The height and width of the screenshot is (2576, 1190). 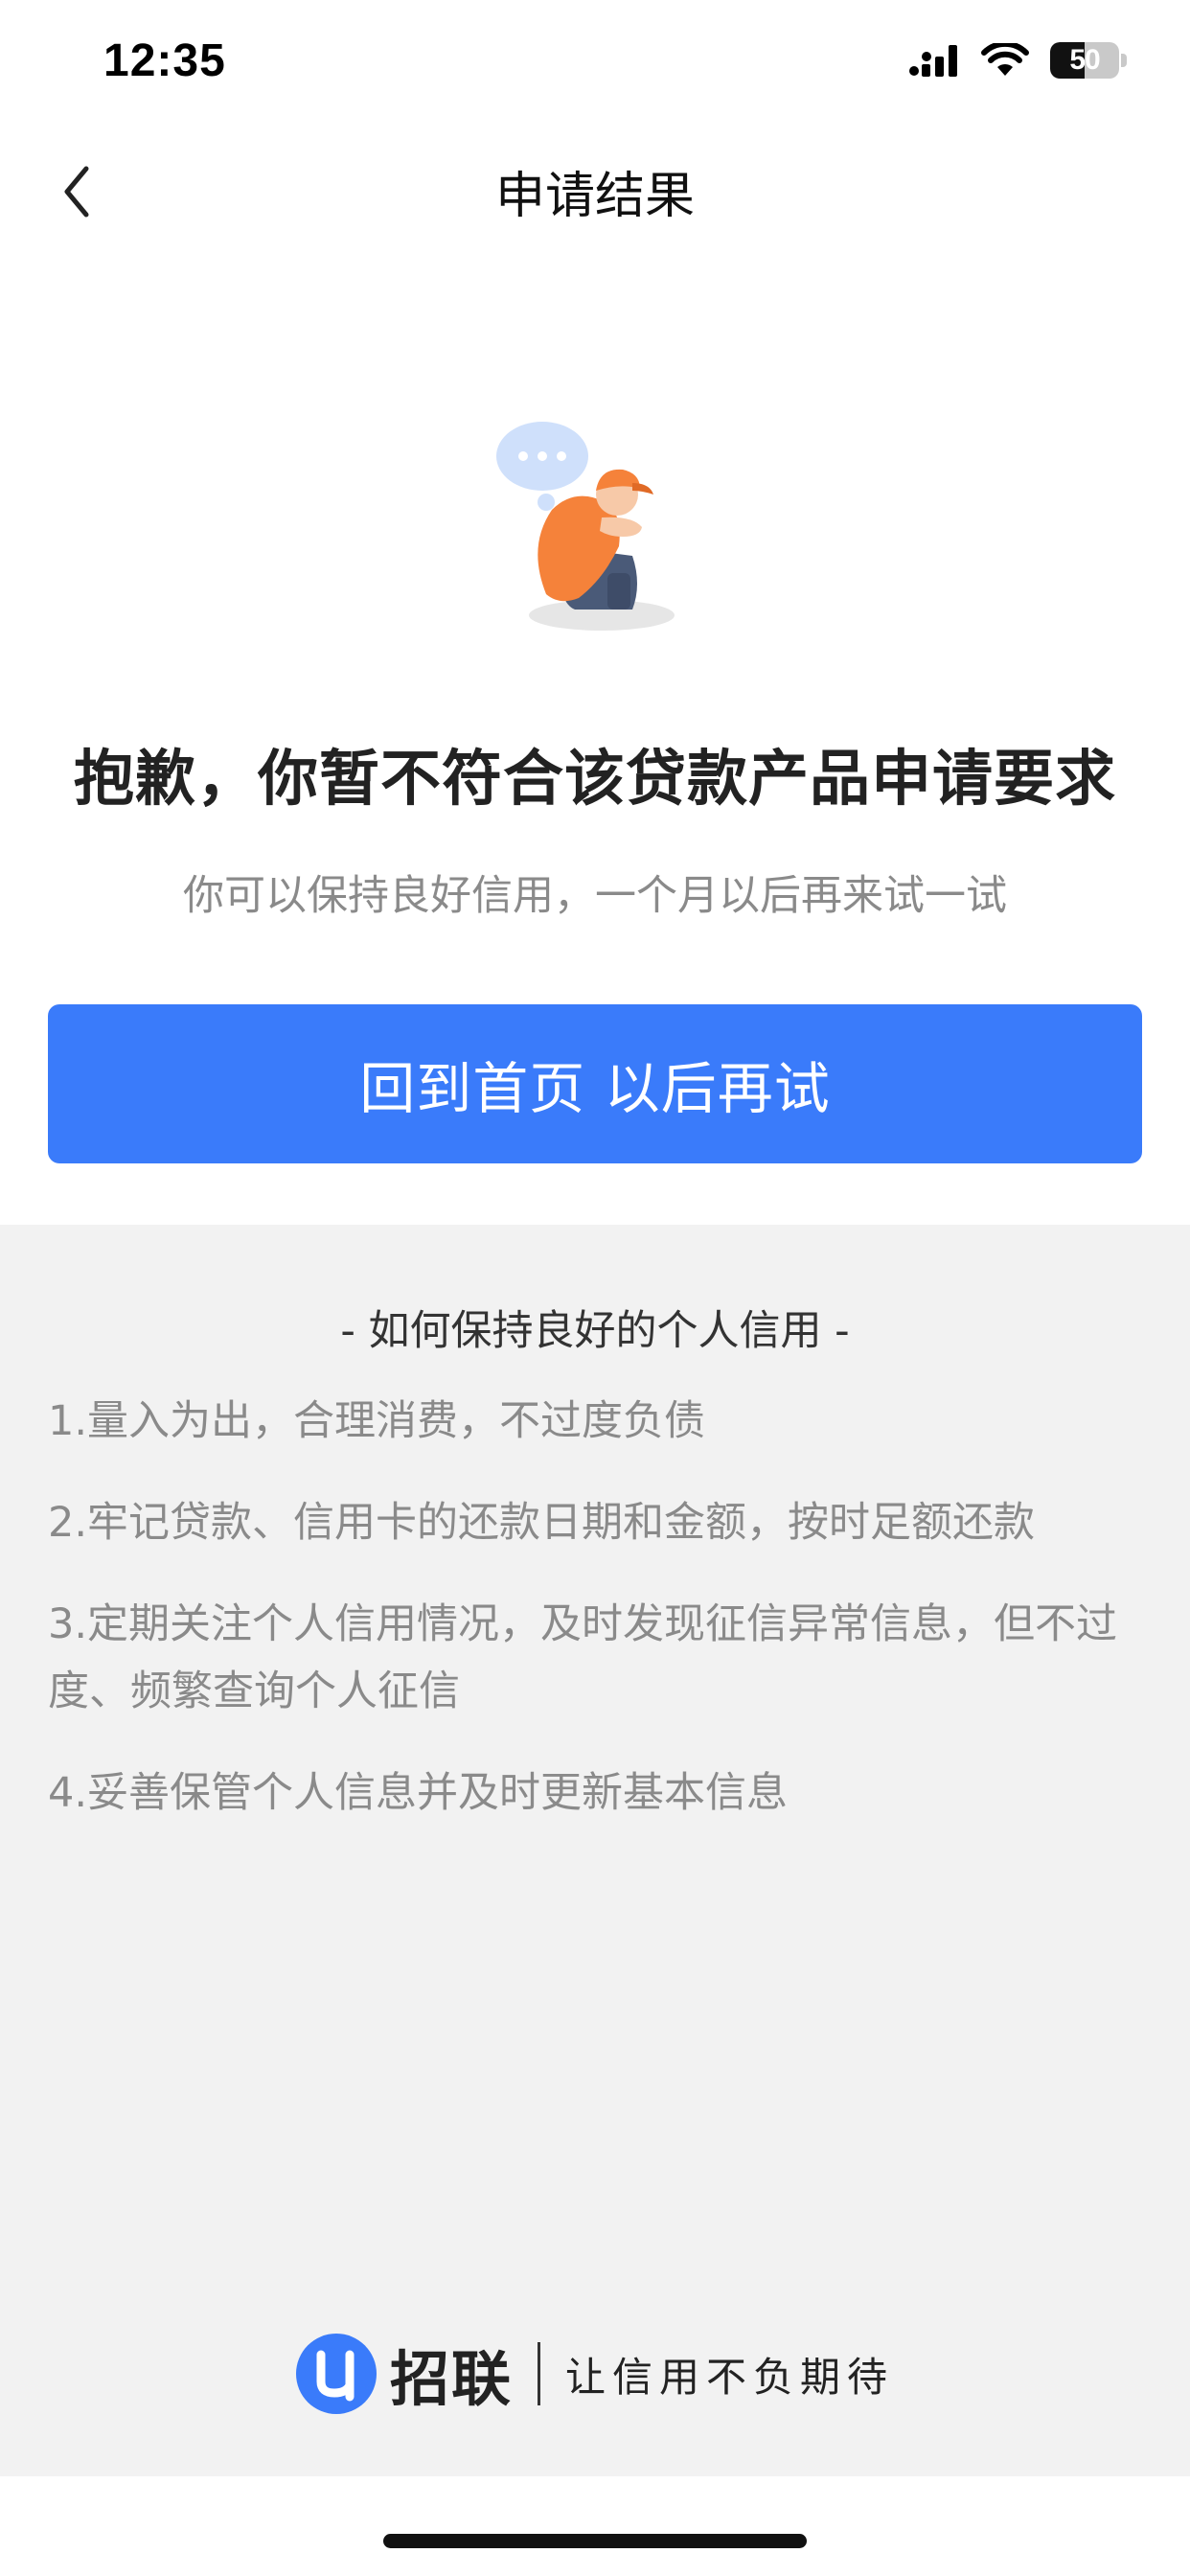 What do you see at coordinates (595, 1331) in the screenshot?
I see `tips-title: - 如何保持良好的个人信用 -` at bounding box center [595, 1331].